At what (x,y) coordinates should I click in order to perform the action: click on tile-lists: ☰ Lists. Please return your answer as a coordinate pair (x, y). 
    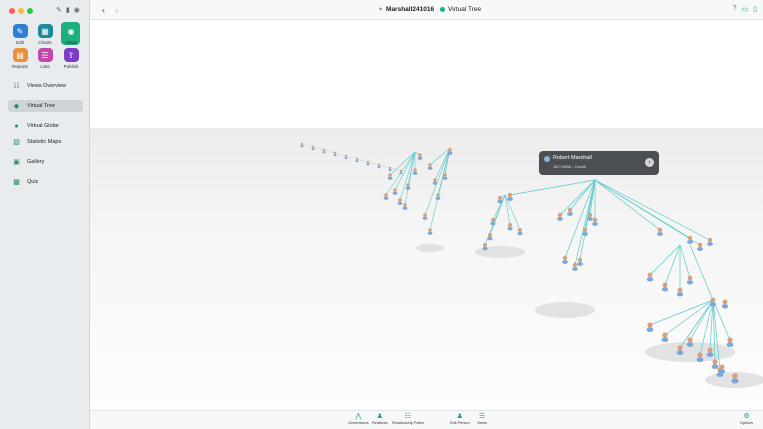
    Looking at the image, I should click on (45, 58).